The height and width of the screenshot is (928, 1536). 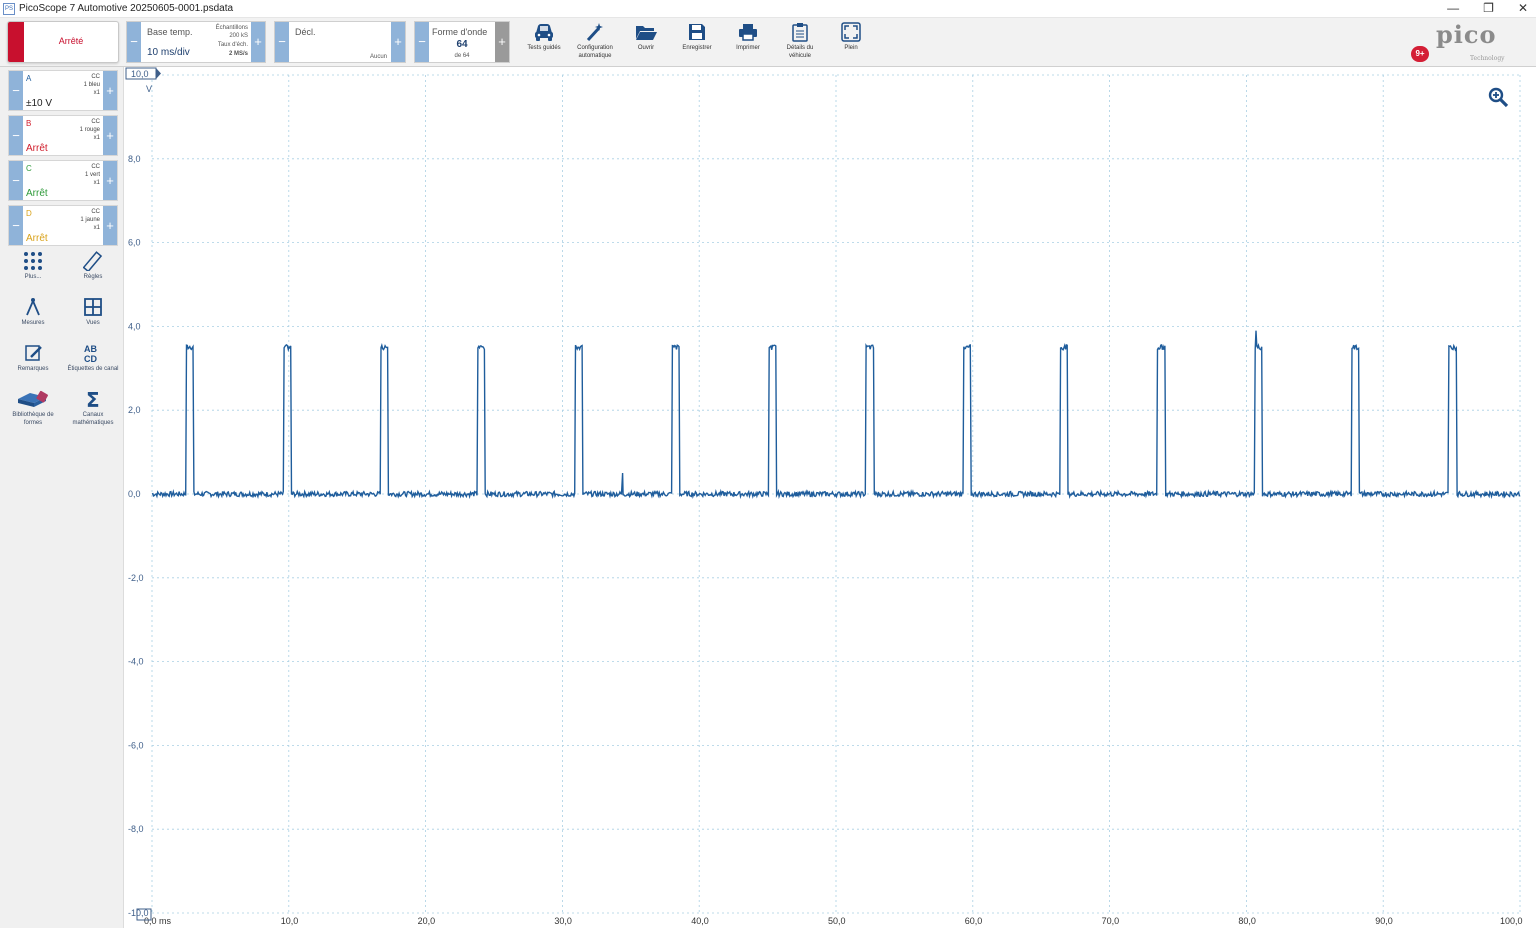 What do you see at coordinates (851, 43) in the screenshot?
I see `fullscreen-button: Plein` at bounding box center [851, 43].